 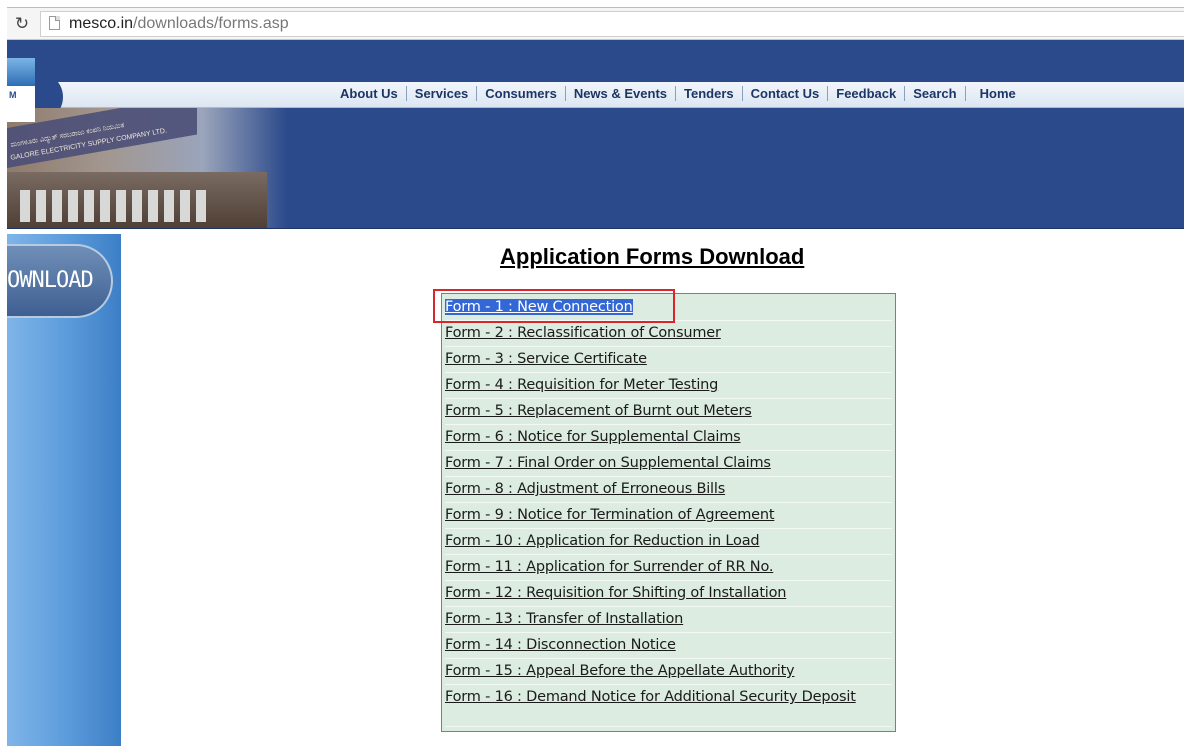 I want to click on form-link-13: Form - 13 : Transfer of Installation, so click(x=564, y=619).